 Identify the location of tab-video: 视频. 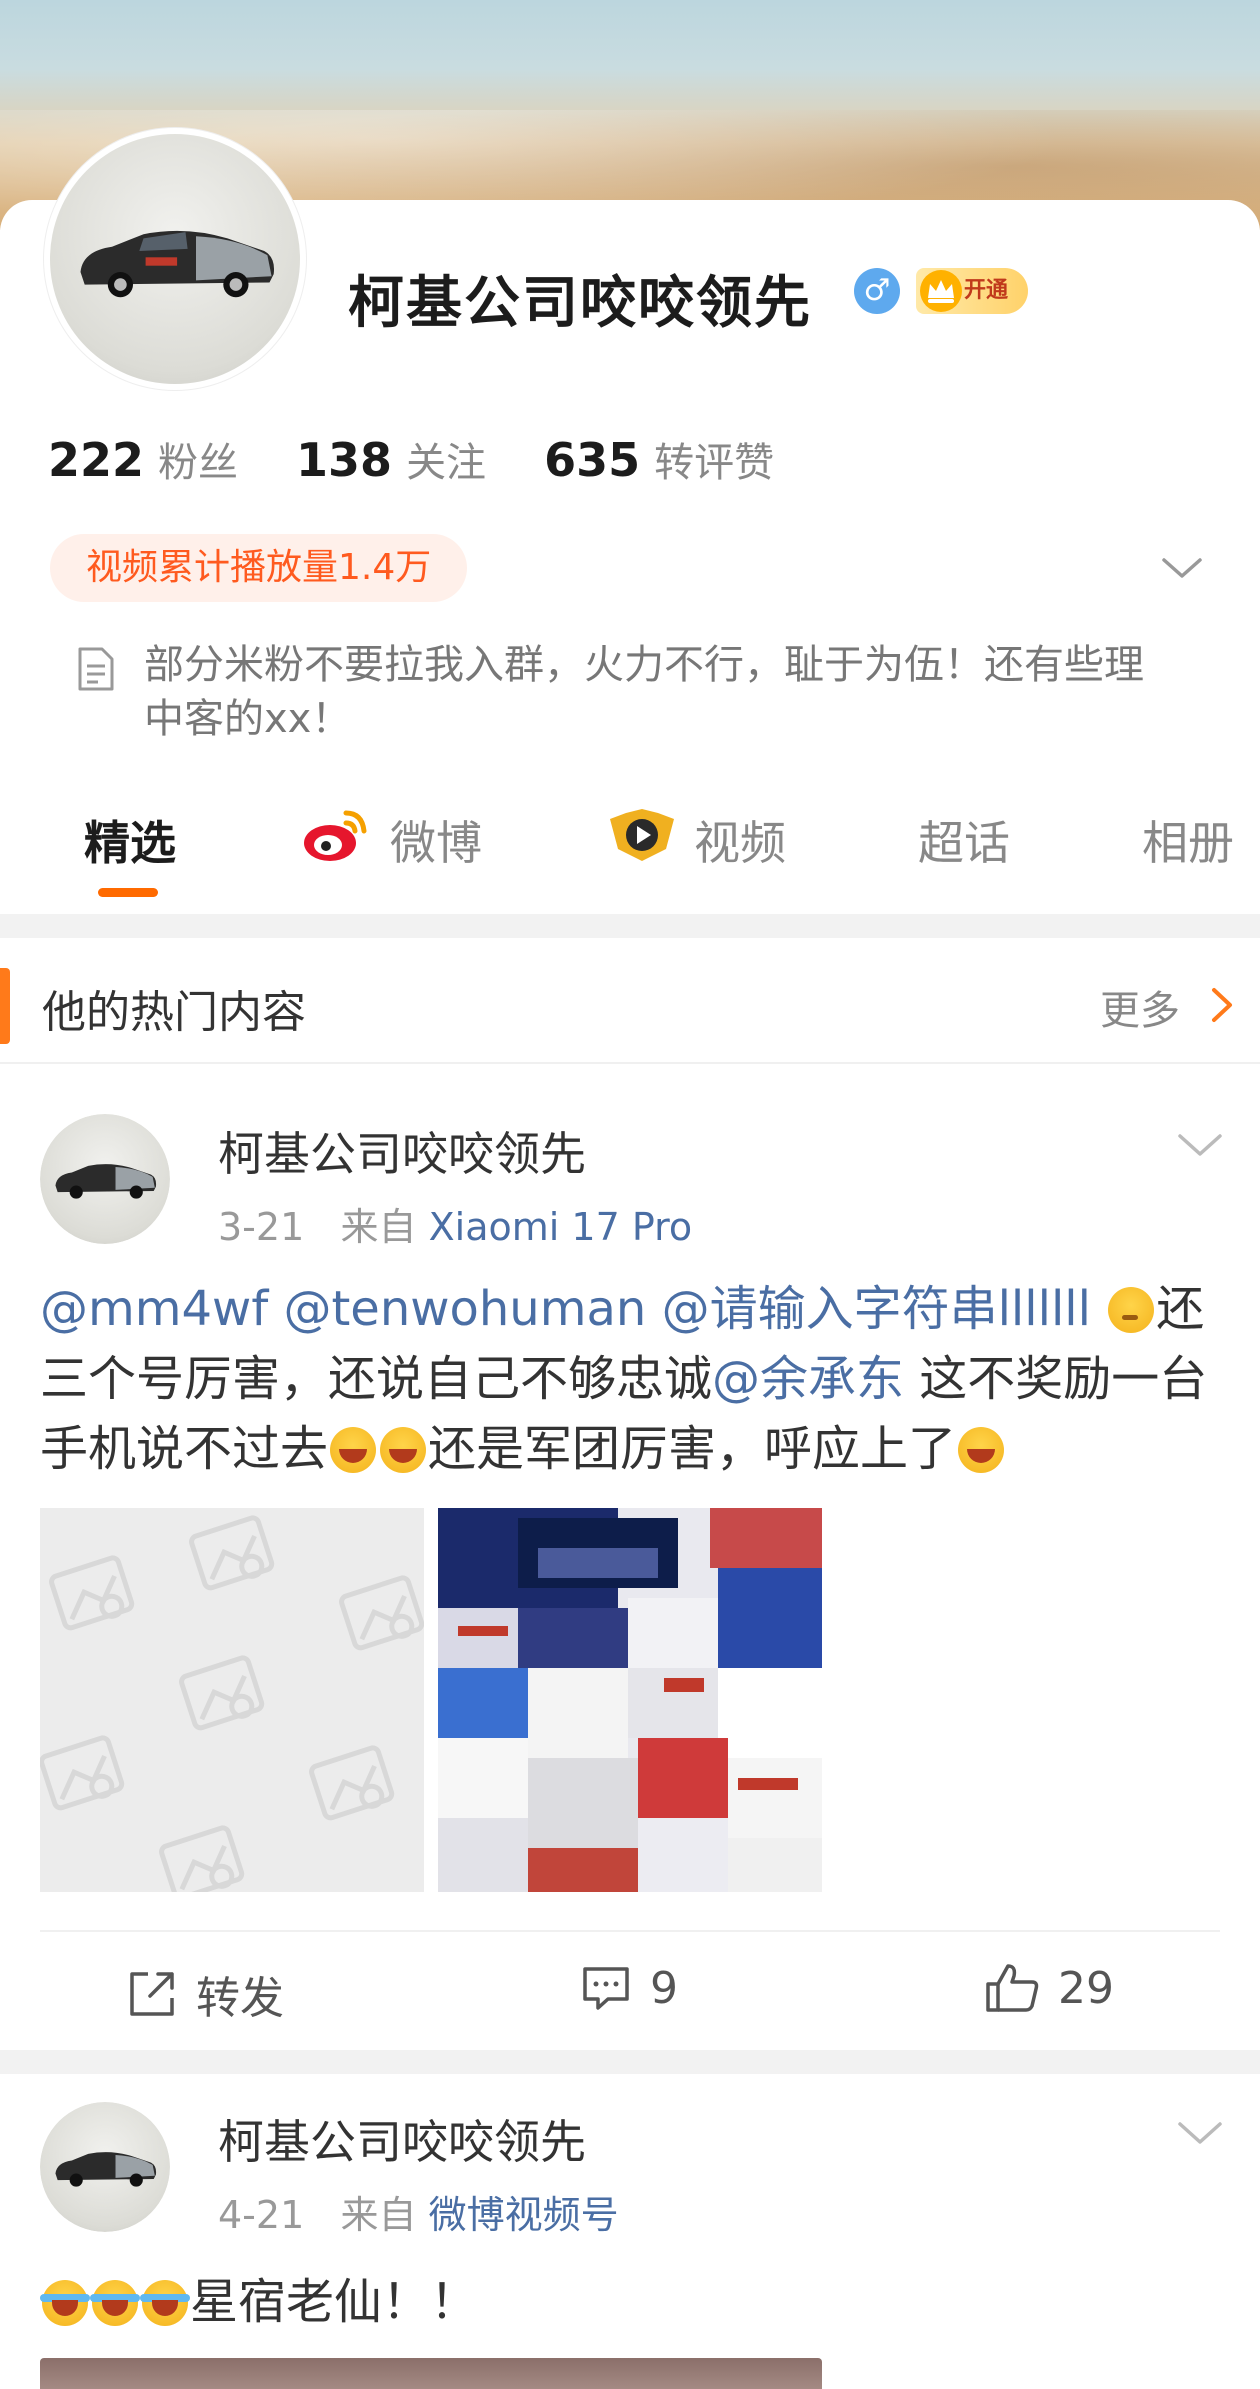
(740, 843).